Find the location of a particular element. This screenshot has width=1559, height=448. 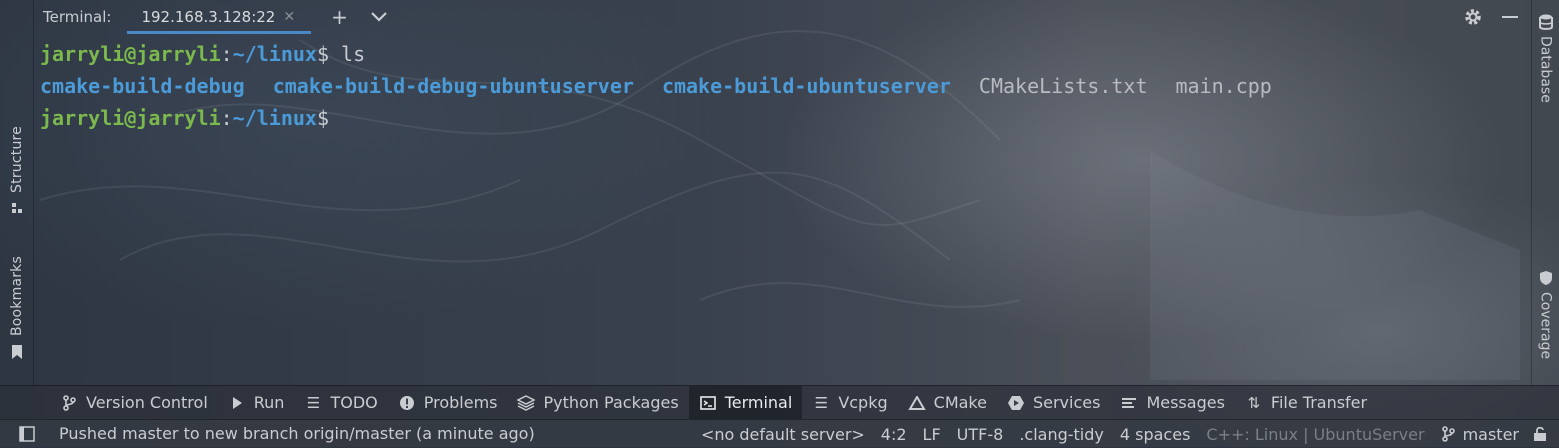

resolve-context: C++: Linux | UbuntuServer is located at coordinates (1315, 434).